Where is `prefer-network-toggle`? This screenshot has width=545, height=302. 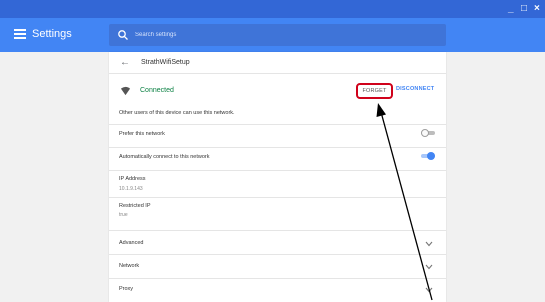 prefer-network-toggle is located at coordinates (428, 133).